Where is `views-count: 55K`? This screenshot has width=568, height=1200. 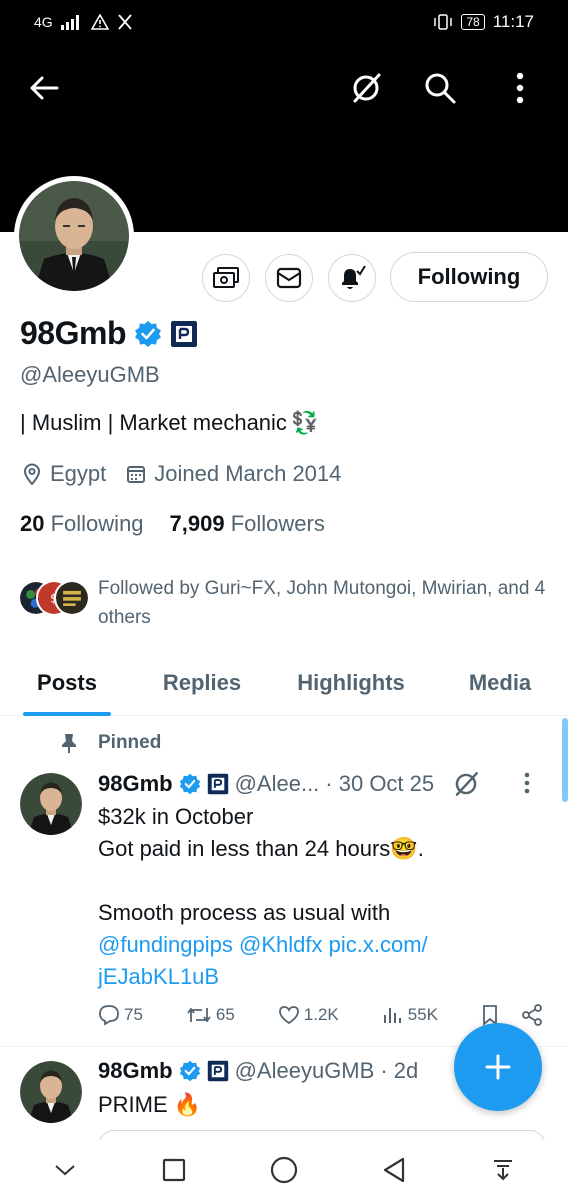 views-count: 55K is located at coordinates (422, 1014).